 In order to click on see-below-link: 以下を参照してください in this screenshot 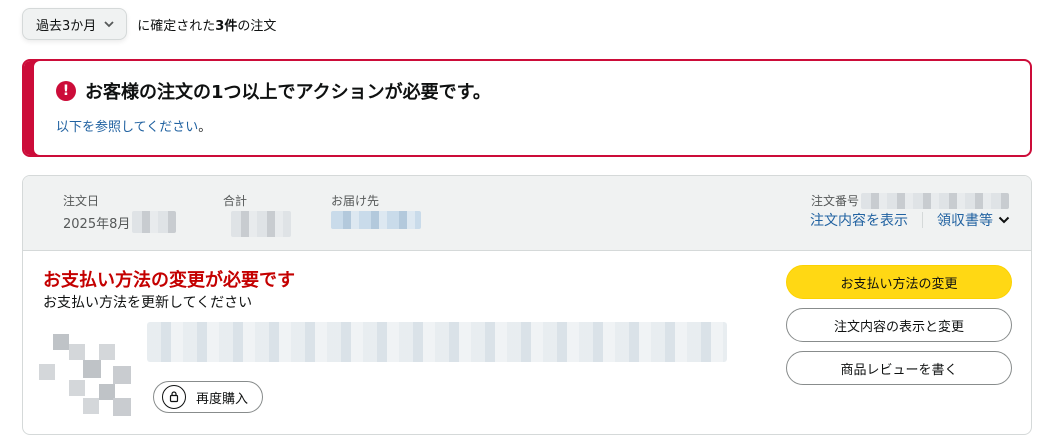, I will do `click(127, 127)`.